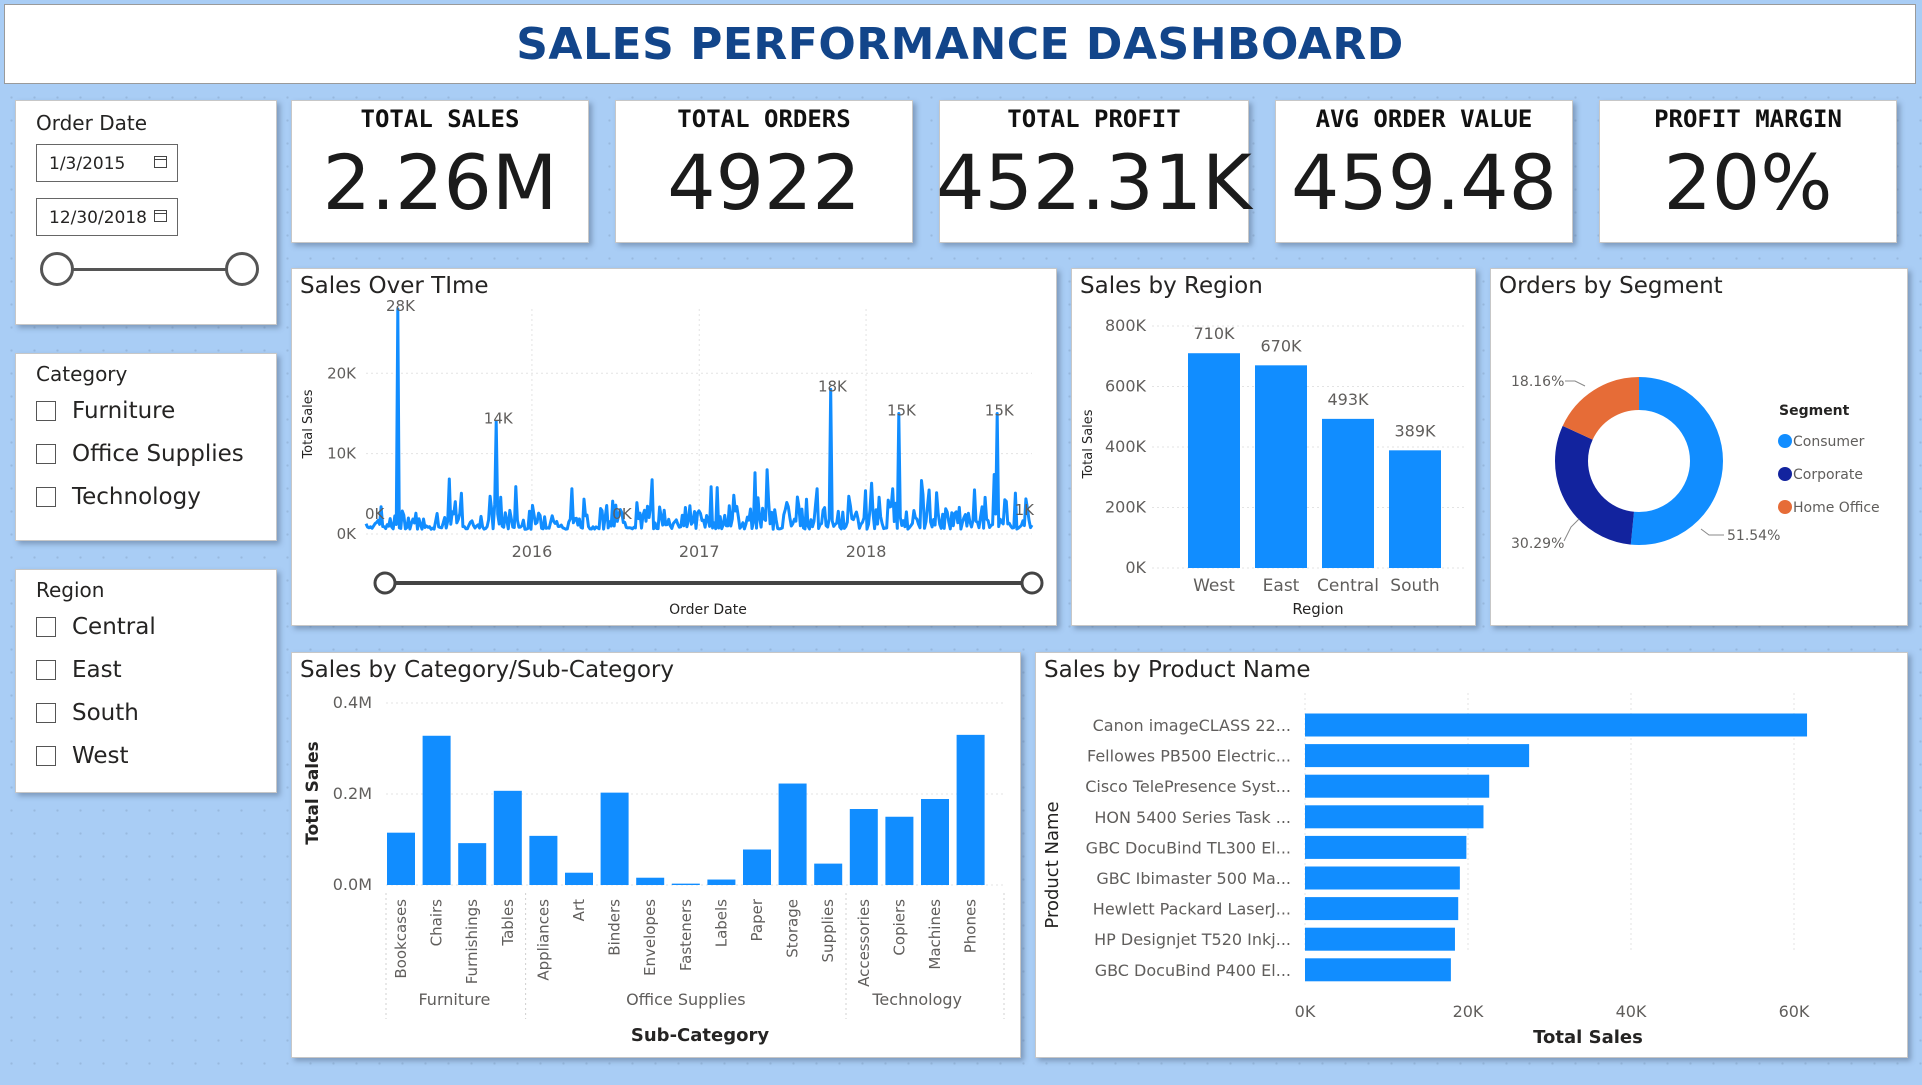  Describe the element at coordinates (721, 923) in the screenshot. I see `x-tick-label: Labels` at that location.